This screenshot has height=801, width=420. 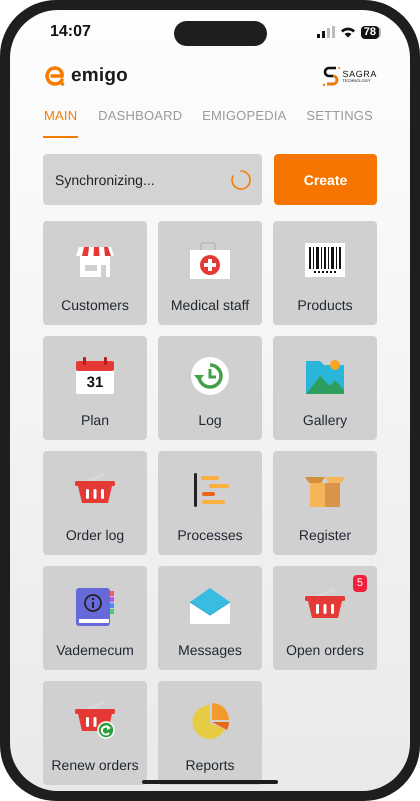 What do you see at coordinates (210, 650) in the screenshot?
I see `tile-label: Messages` at bounding box center [210, 650].